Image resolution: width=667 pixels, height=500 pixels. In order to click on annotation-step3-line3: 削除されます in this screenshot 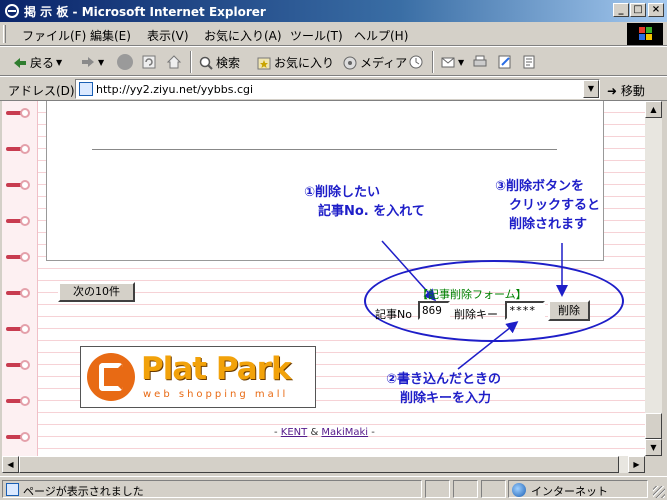, I will do `click(548, 224)`.